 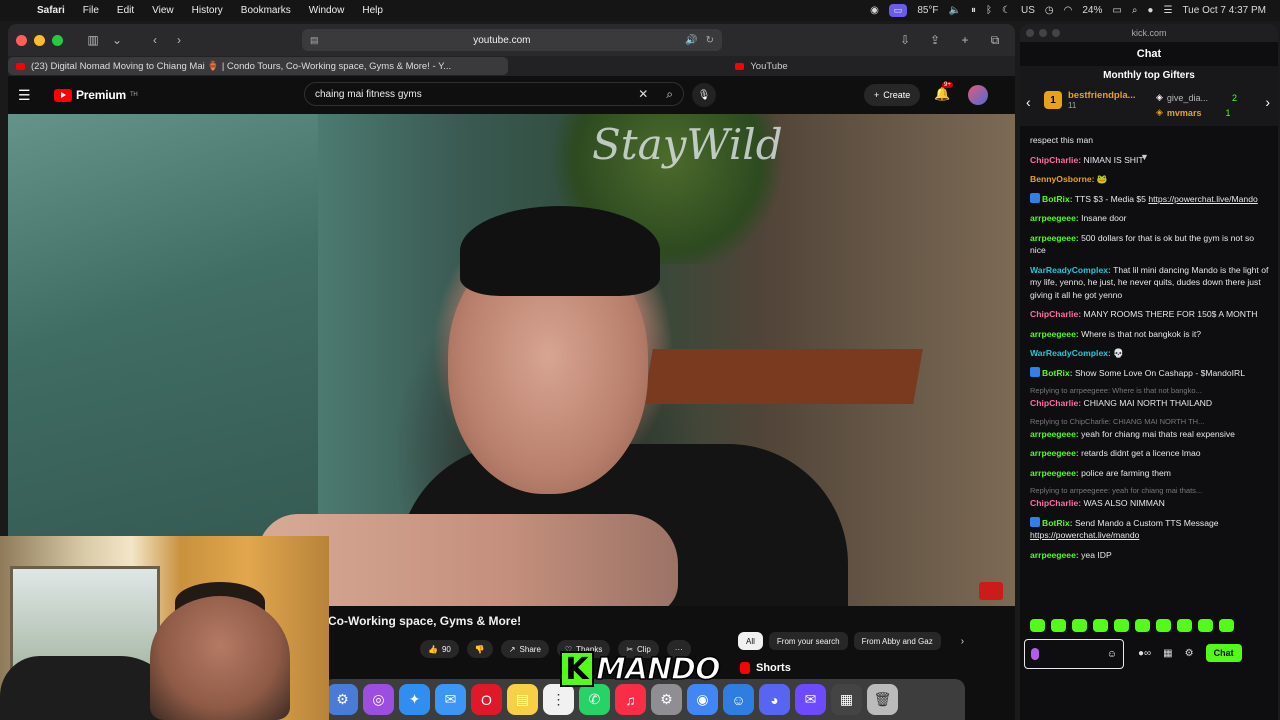 I want to click on forward-button: ›, so click(x=179, y=40).